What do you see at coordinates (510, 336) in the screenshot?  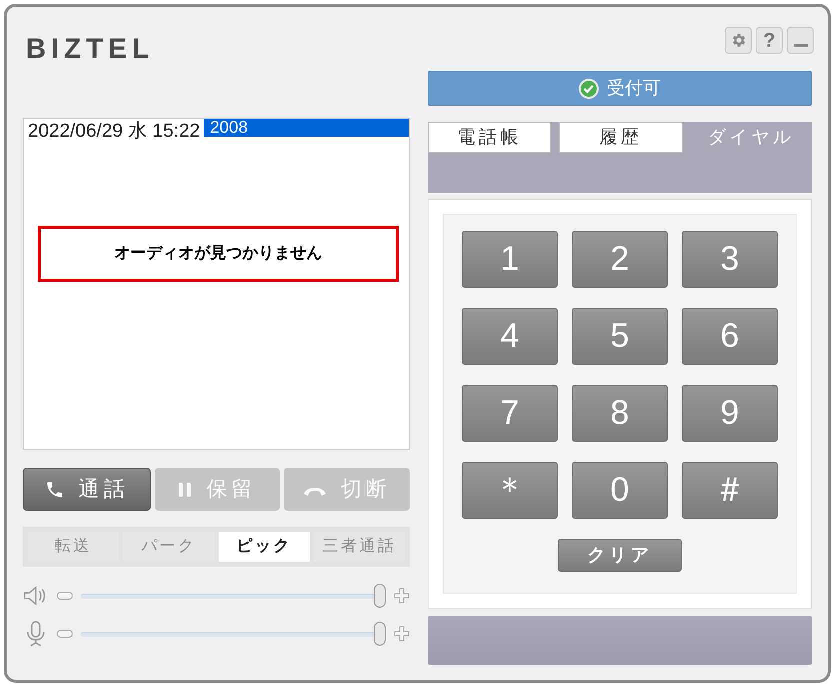 I see `keypad-key: 4` at bounding box center [510, 336].